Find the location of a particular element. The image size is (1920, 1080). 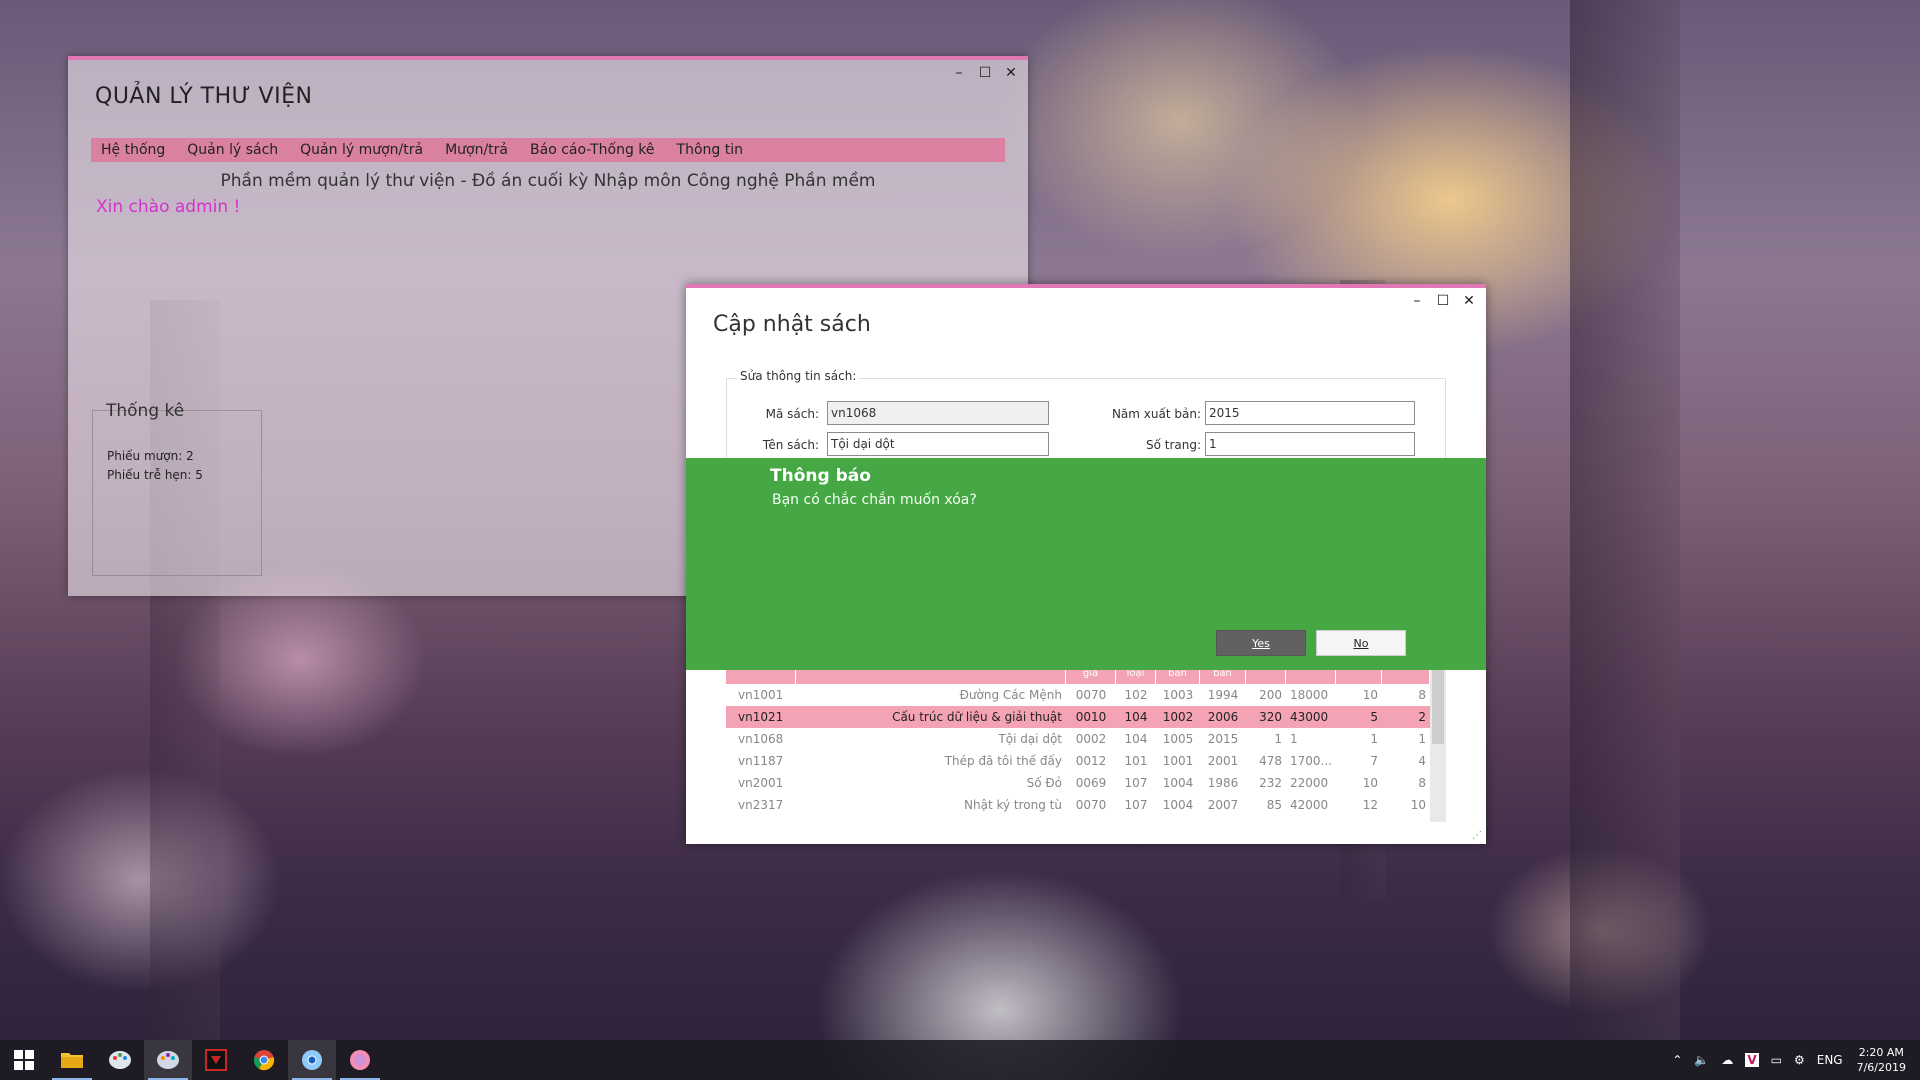

table-cell: vn1187 is located at coordinates (761, 761).